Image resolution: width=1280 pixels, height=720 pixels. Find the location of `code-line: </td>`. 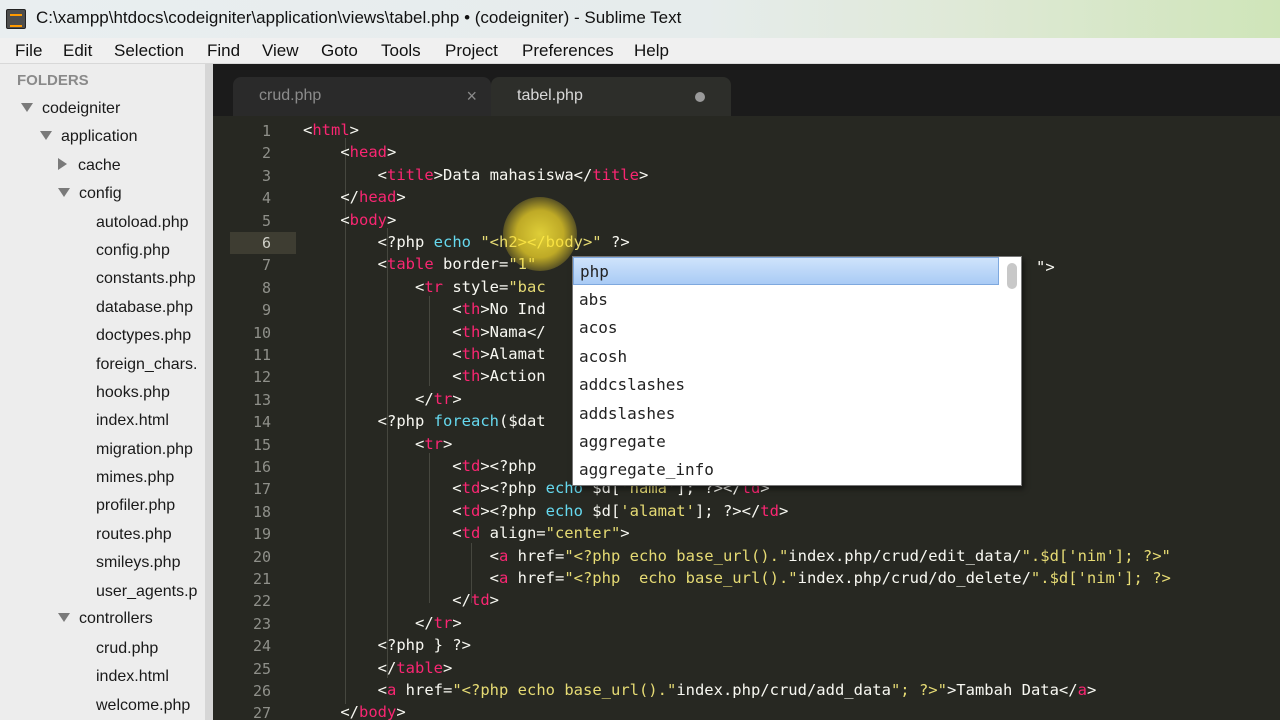

code-line: </td> is located at coordinates (401, 600).